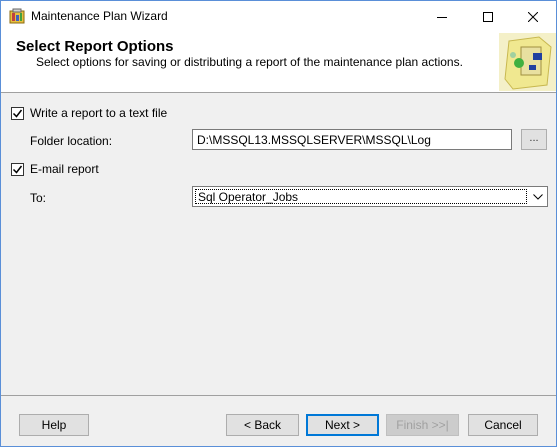 The height and width of the screenshot is (447, 557). What do you see at coordinates (95, 46) in the screenshot?
I see `page-title: Select Report Options` at bounding box center [95, 46].